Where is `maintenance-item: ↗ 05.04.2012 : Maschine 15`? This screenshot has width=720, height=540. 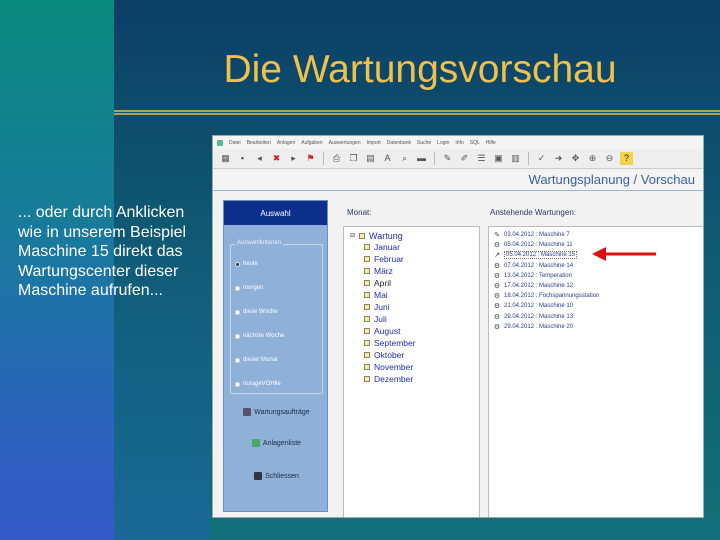
maintenance-item: ↗ 05.04.2012 : Maschine 15 is located at coordinates (535, 255).